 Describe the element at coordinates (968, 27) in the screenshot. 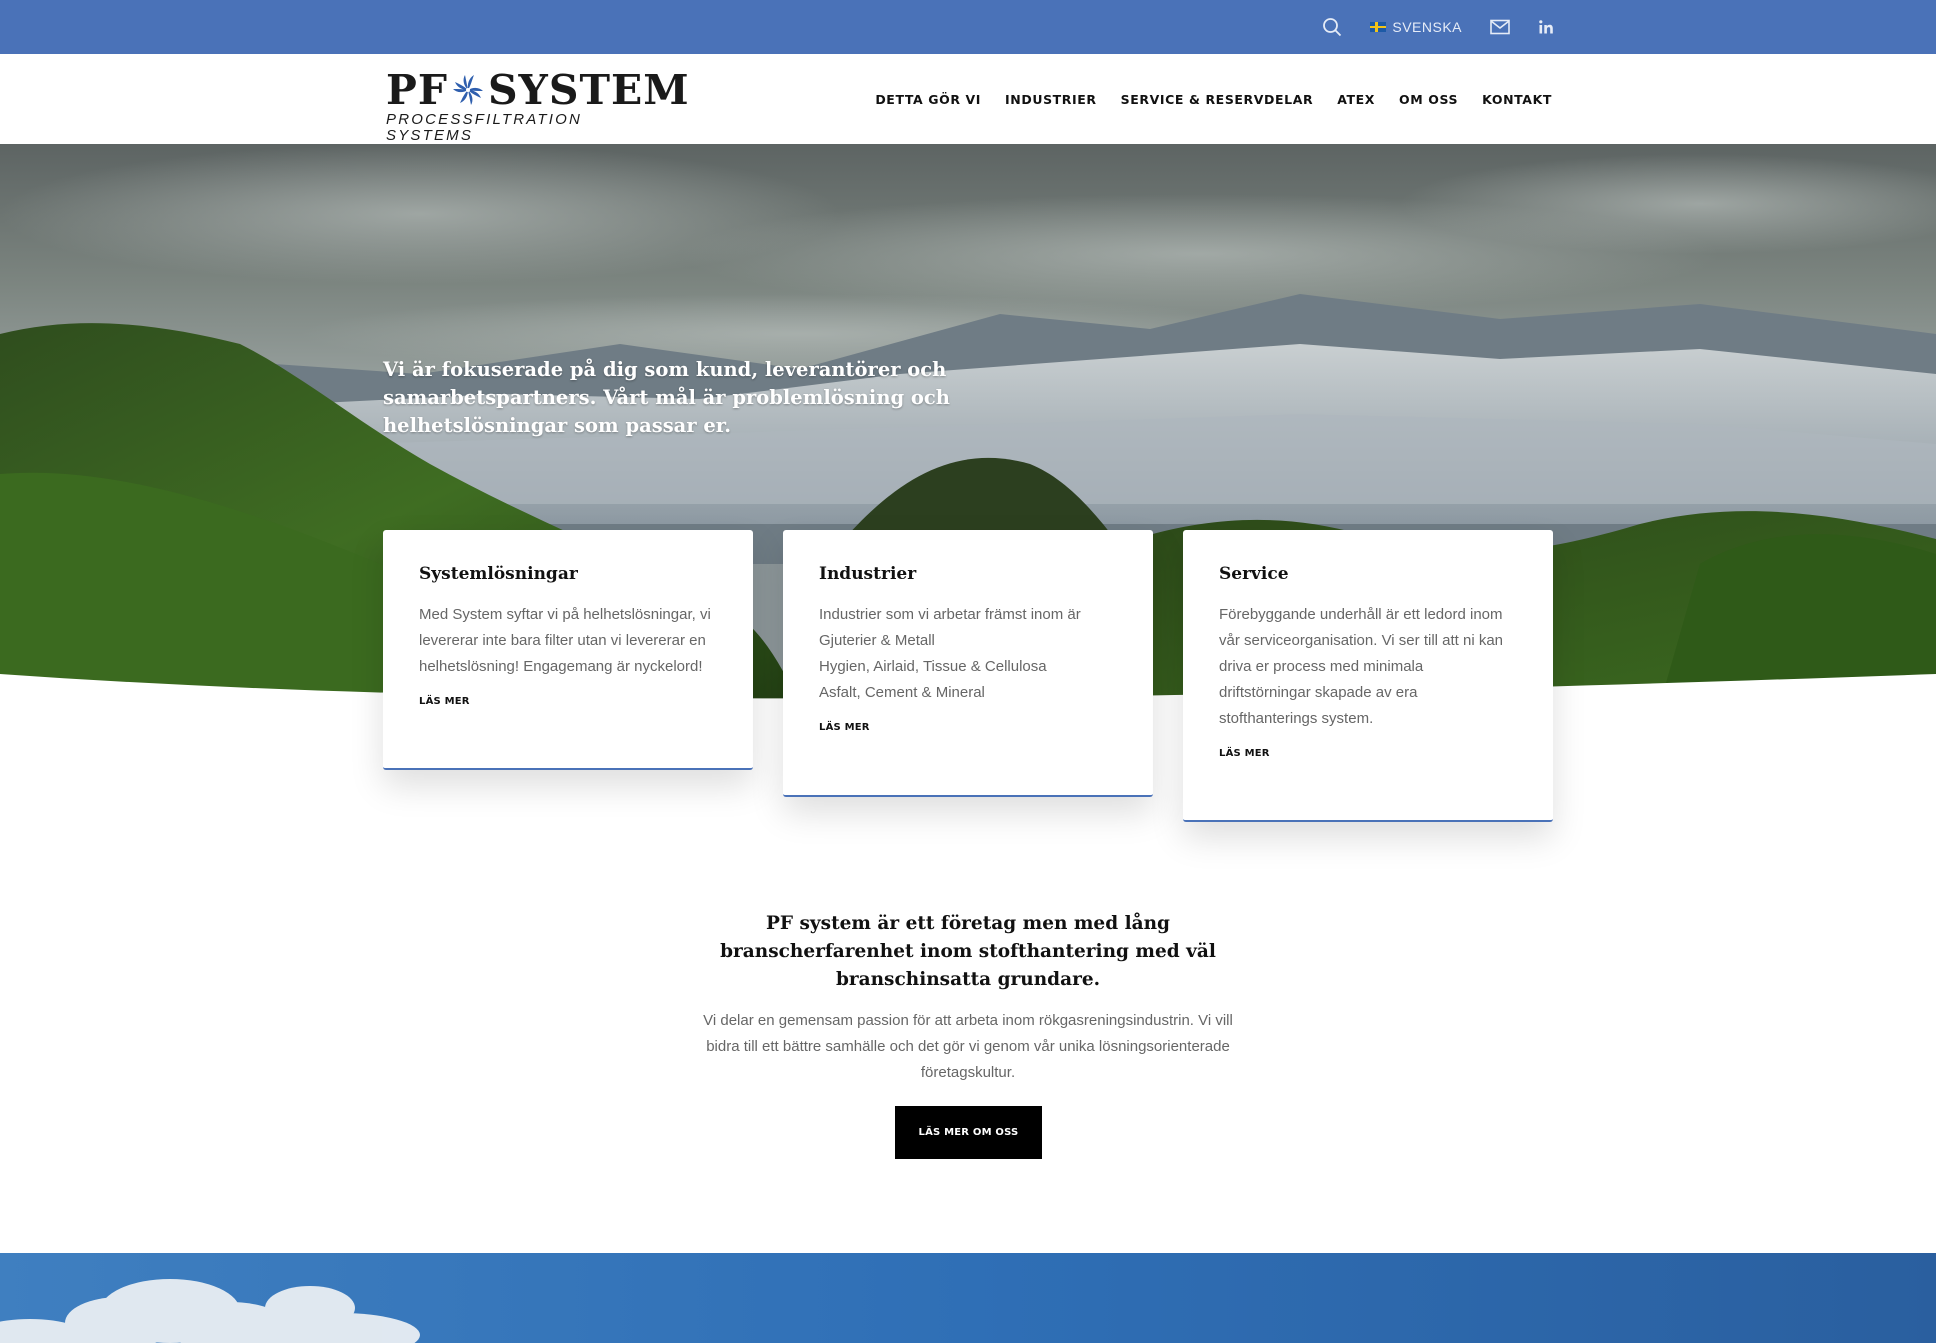

I see `top-utility-bar: SVENSKA` at that location.